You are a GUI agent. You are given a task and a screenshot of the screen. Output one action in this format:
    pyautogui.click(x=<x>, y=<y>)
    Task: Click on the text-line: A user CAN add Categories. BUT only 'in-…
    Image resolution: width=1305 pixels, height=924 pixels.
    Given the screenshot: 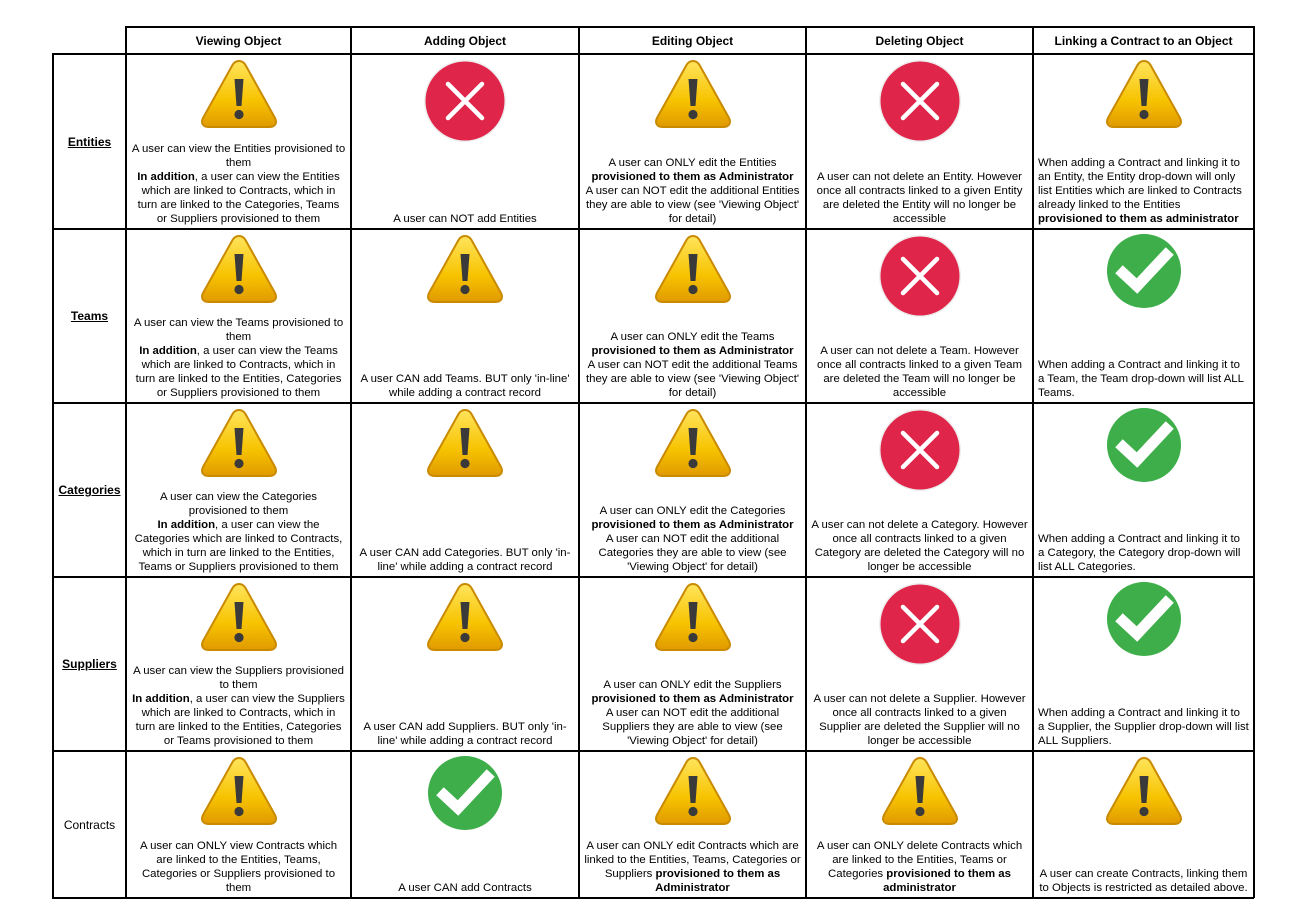 What is the action you would take?
    pyautogui.click(x=465, y=560)
    